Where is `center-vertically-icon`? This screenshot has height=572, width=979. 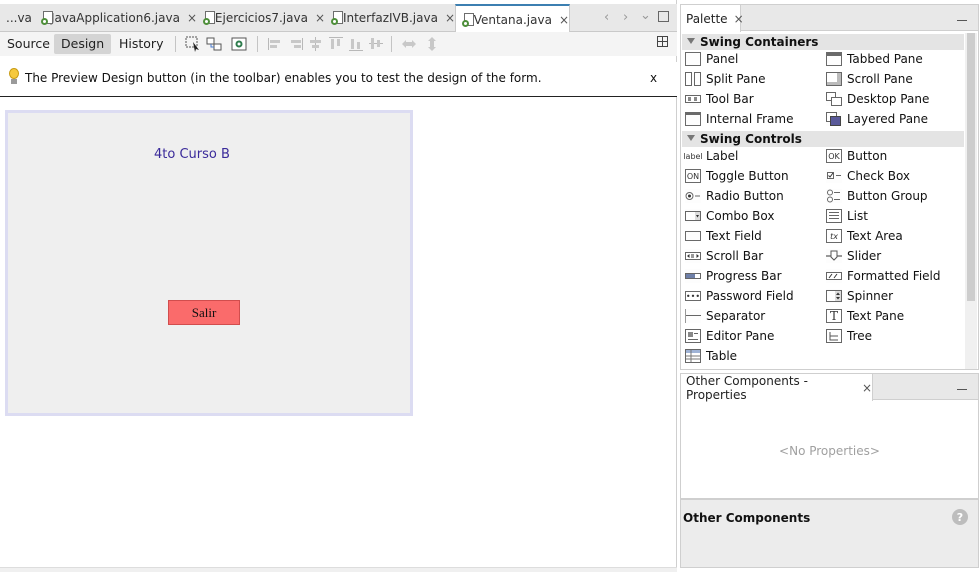
center-vertically-icon is located at coordinates (376, 44).